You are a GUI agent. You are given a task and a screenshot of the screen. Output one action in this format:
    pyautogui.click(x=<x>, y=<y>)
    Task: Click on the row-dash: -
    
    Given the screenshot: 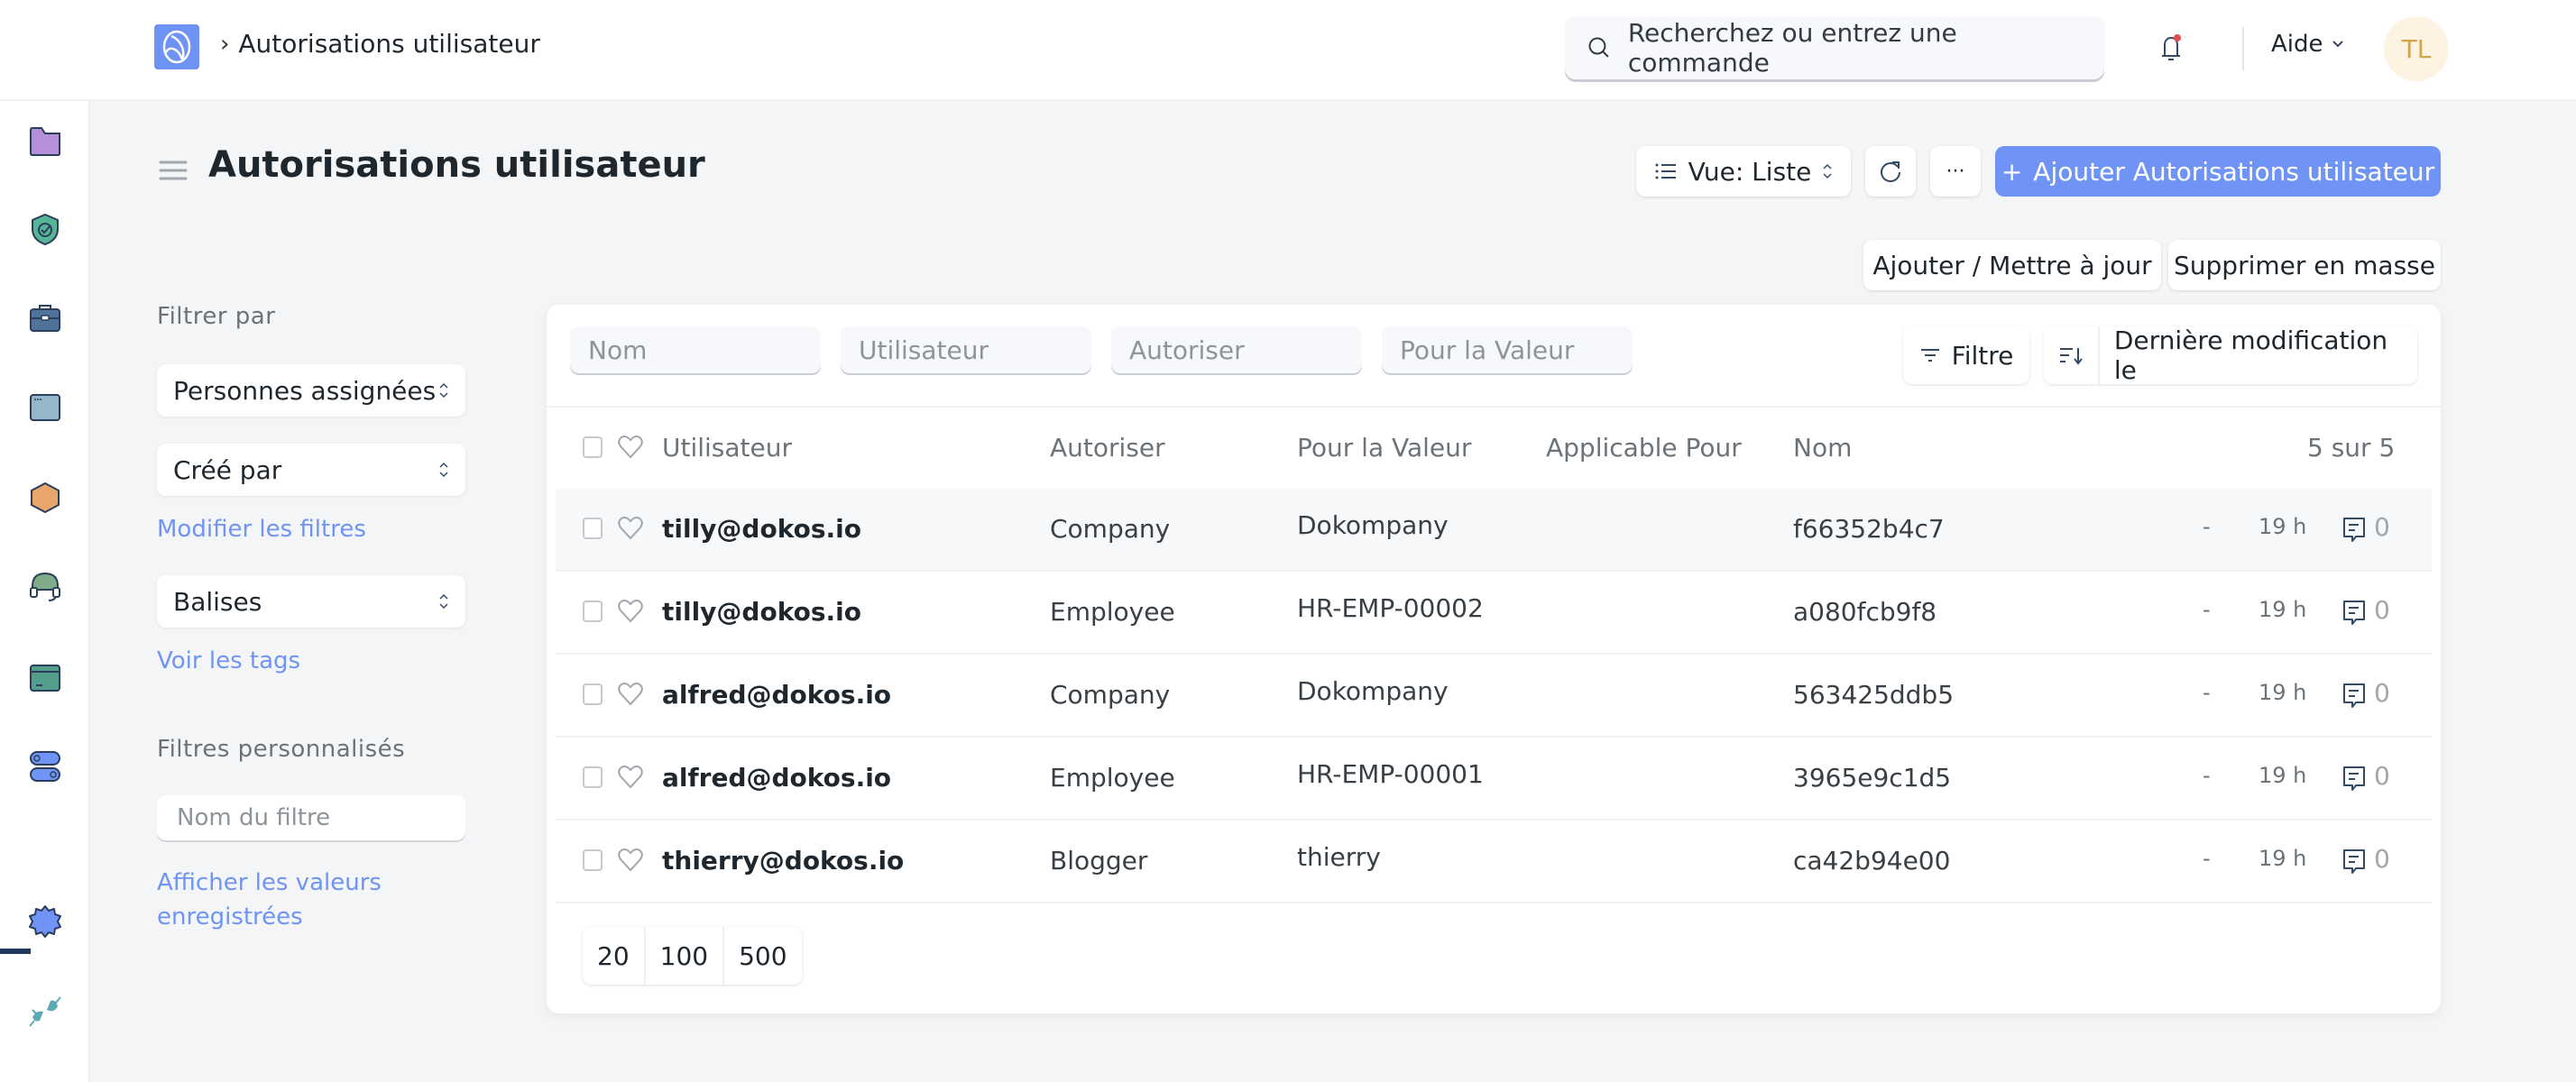 What is the action you would take?
    pyautogui.click(x=2207, y=858)
    